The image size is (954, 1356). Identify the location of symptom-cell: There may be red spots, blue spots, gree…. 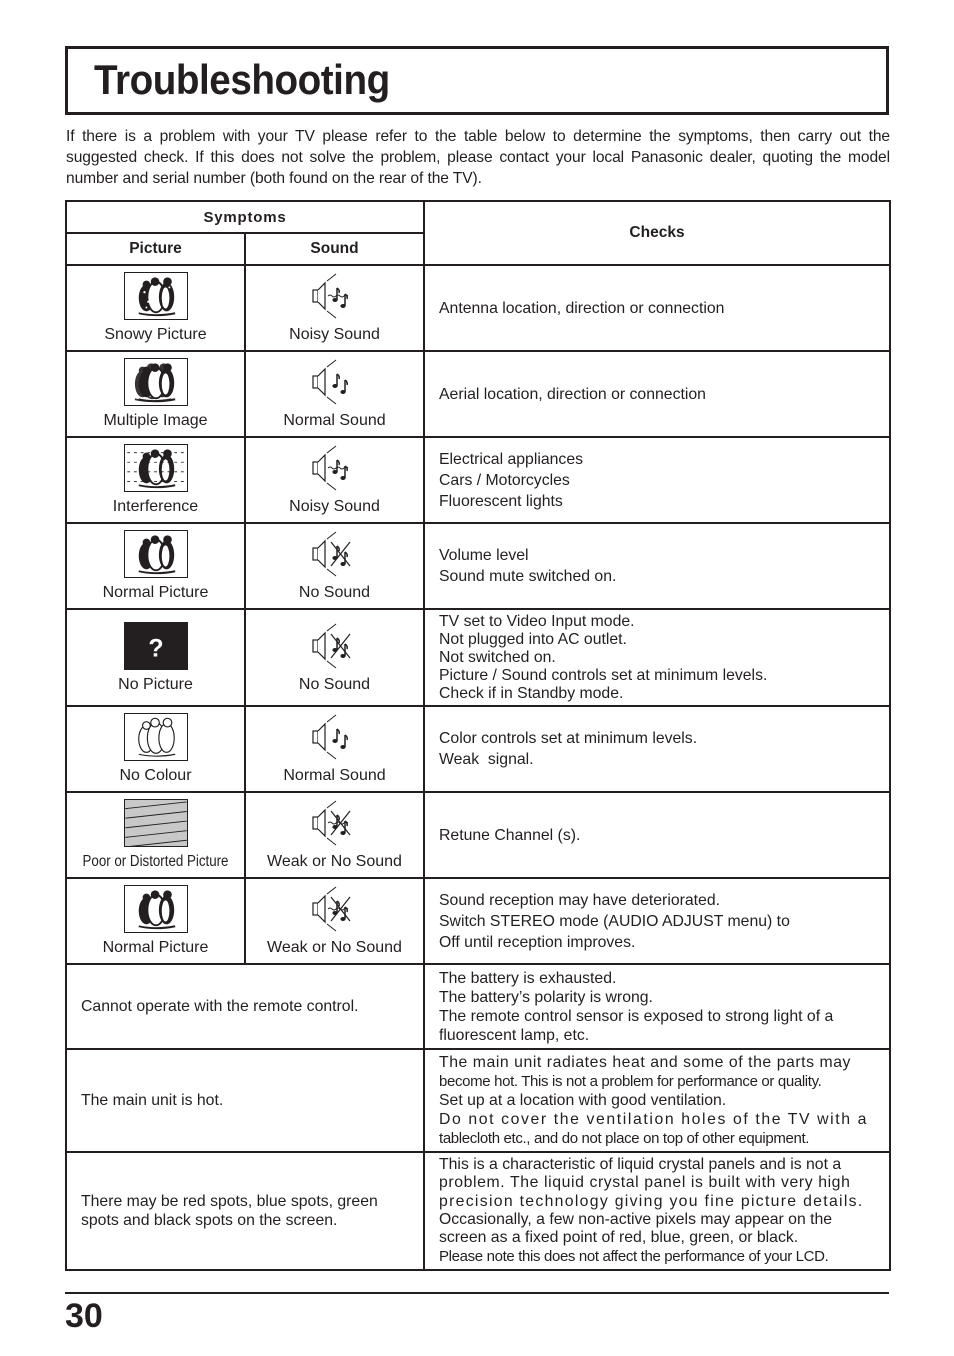
(245, 1211).